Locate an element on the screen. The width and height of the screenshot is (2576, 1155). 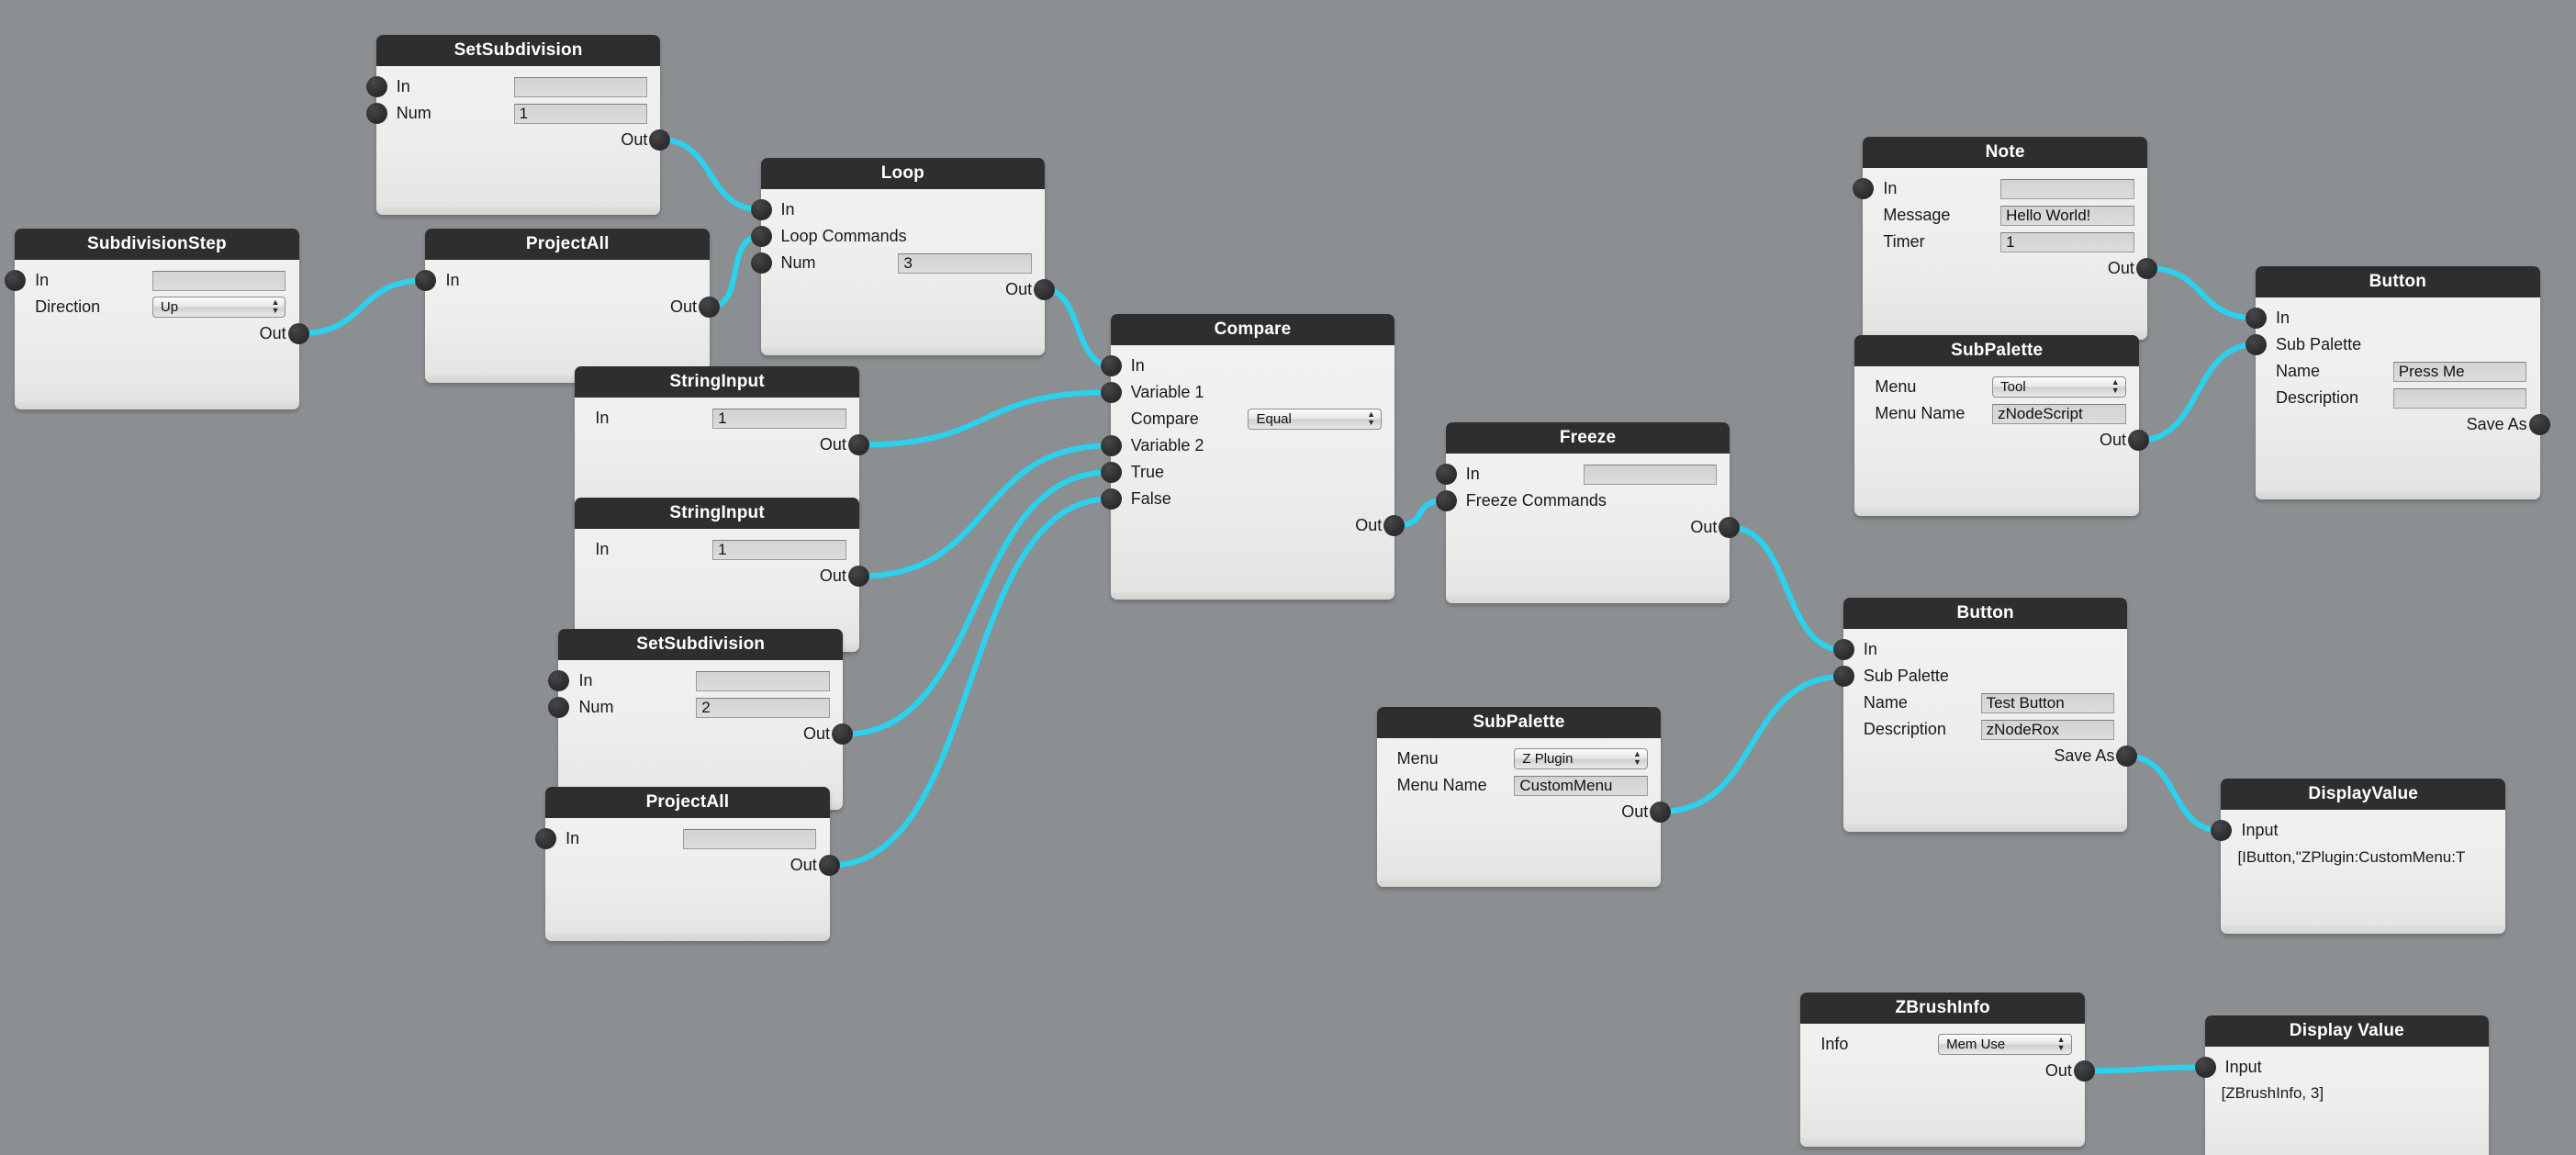
field-description: zNodeRox is located at coordinates (2047, 730).